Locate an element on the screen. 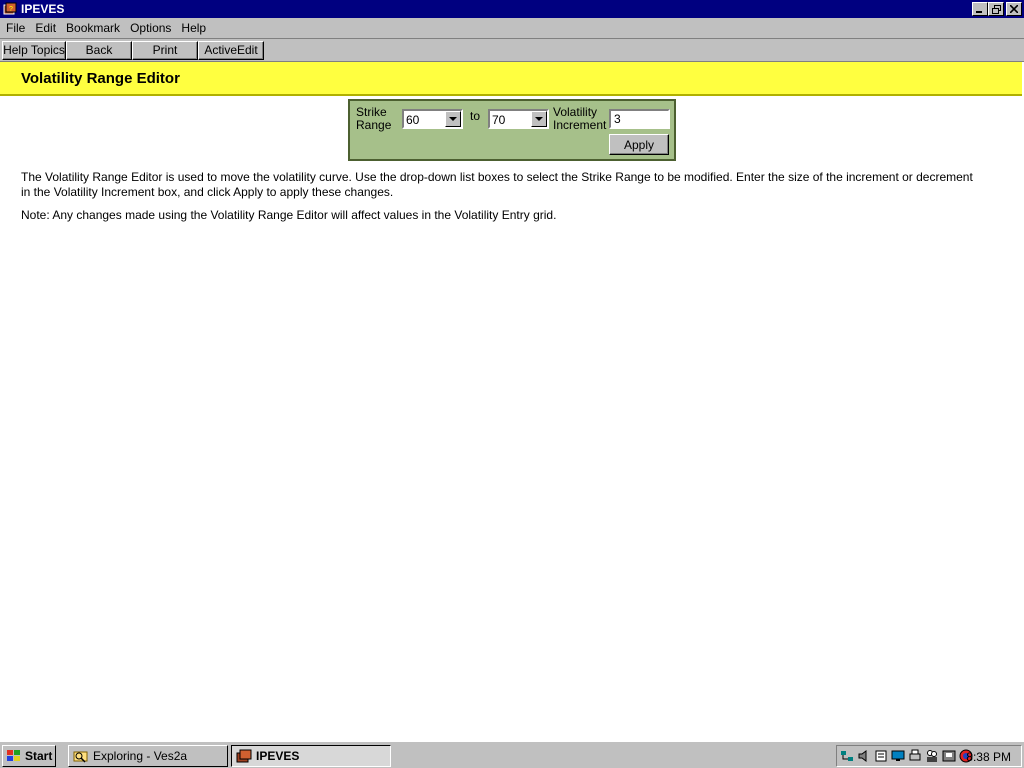  help-book-icon: ? is located at coordinates (10, 8).